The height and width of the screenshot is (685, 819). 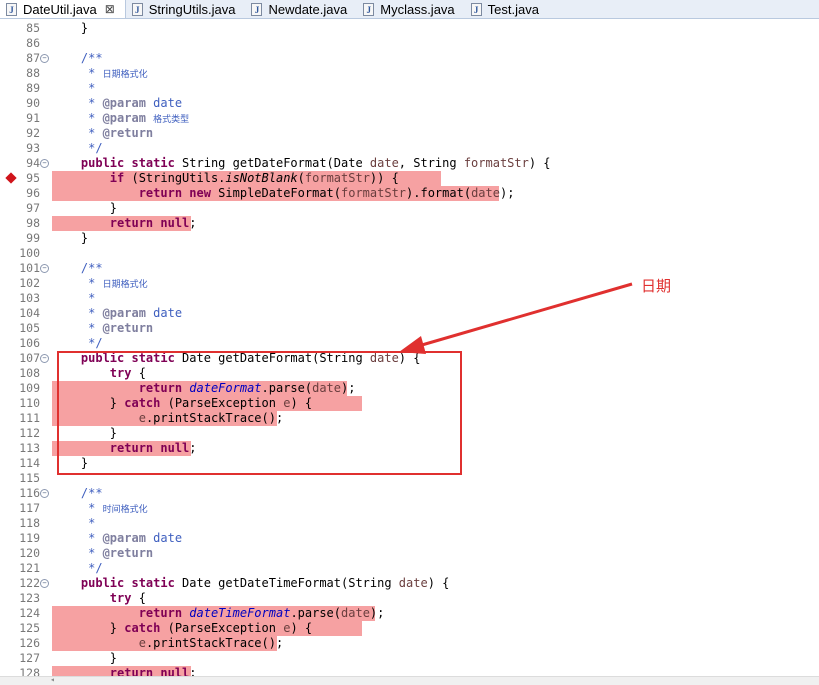 What do you see at coordinates (523, 315) in the screenshot?
I see `arrow-shaft` at bounding box center [523, 315].